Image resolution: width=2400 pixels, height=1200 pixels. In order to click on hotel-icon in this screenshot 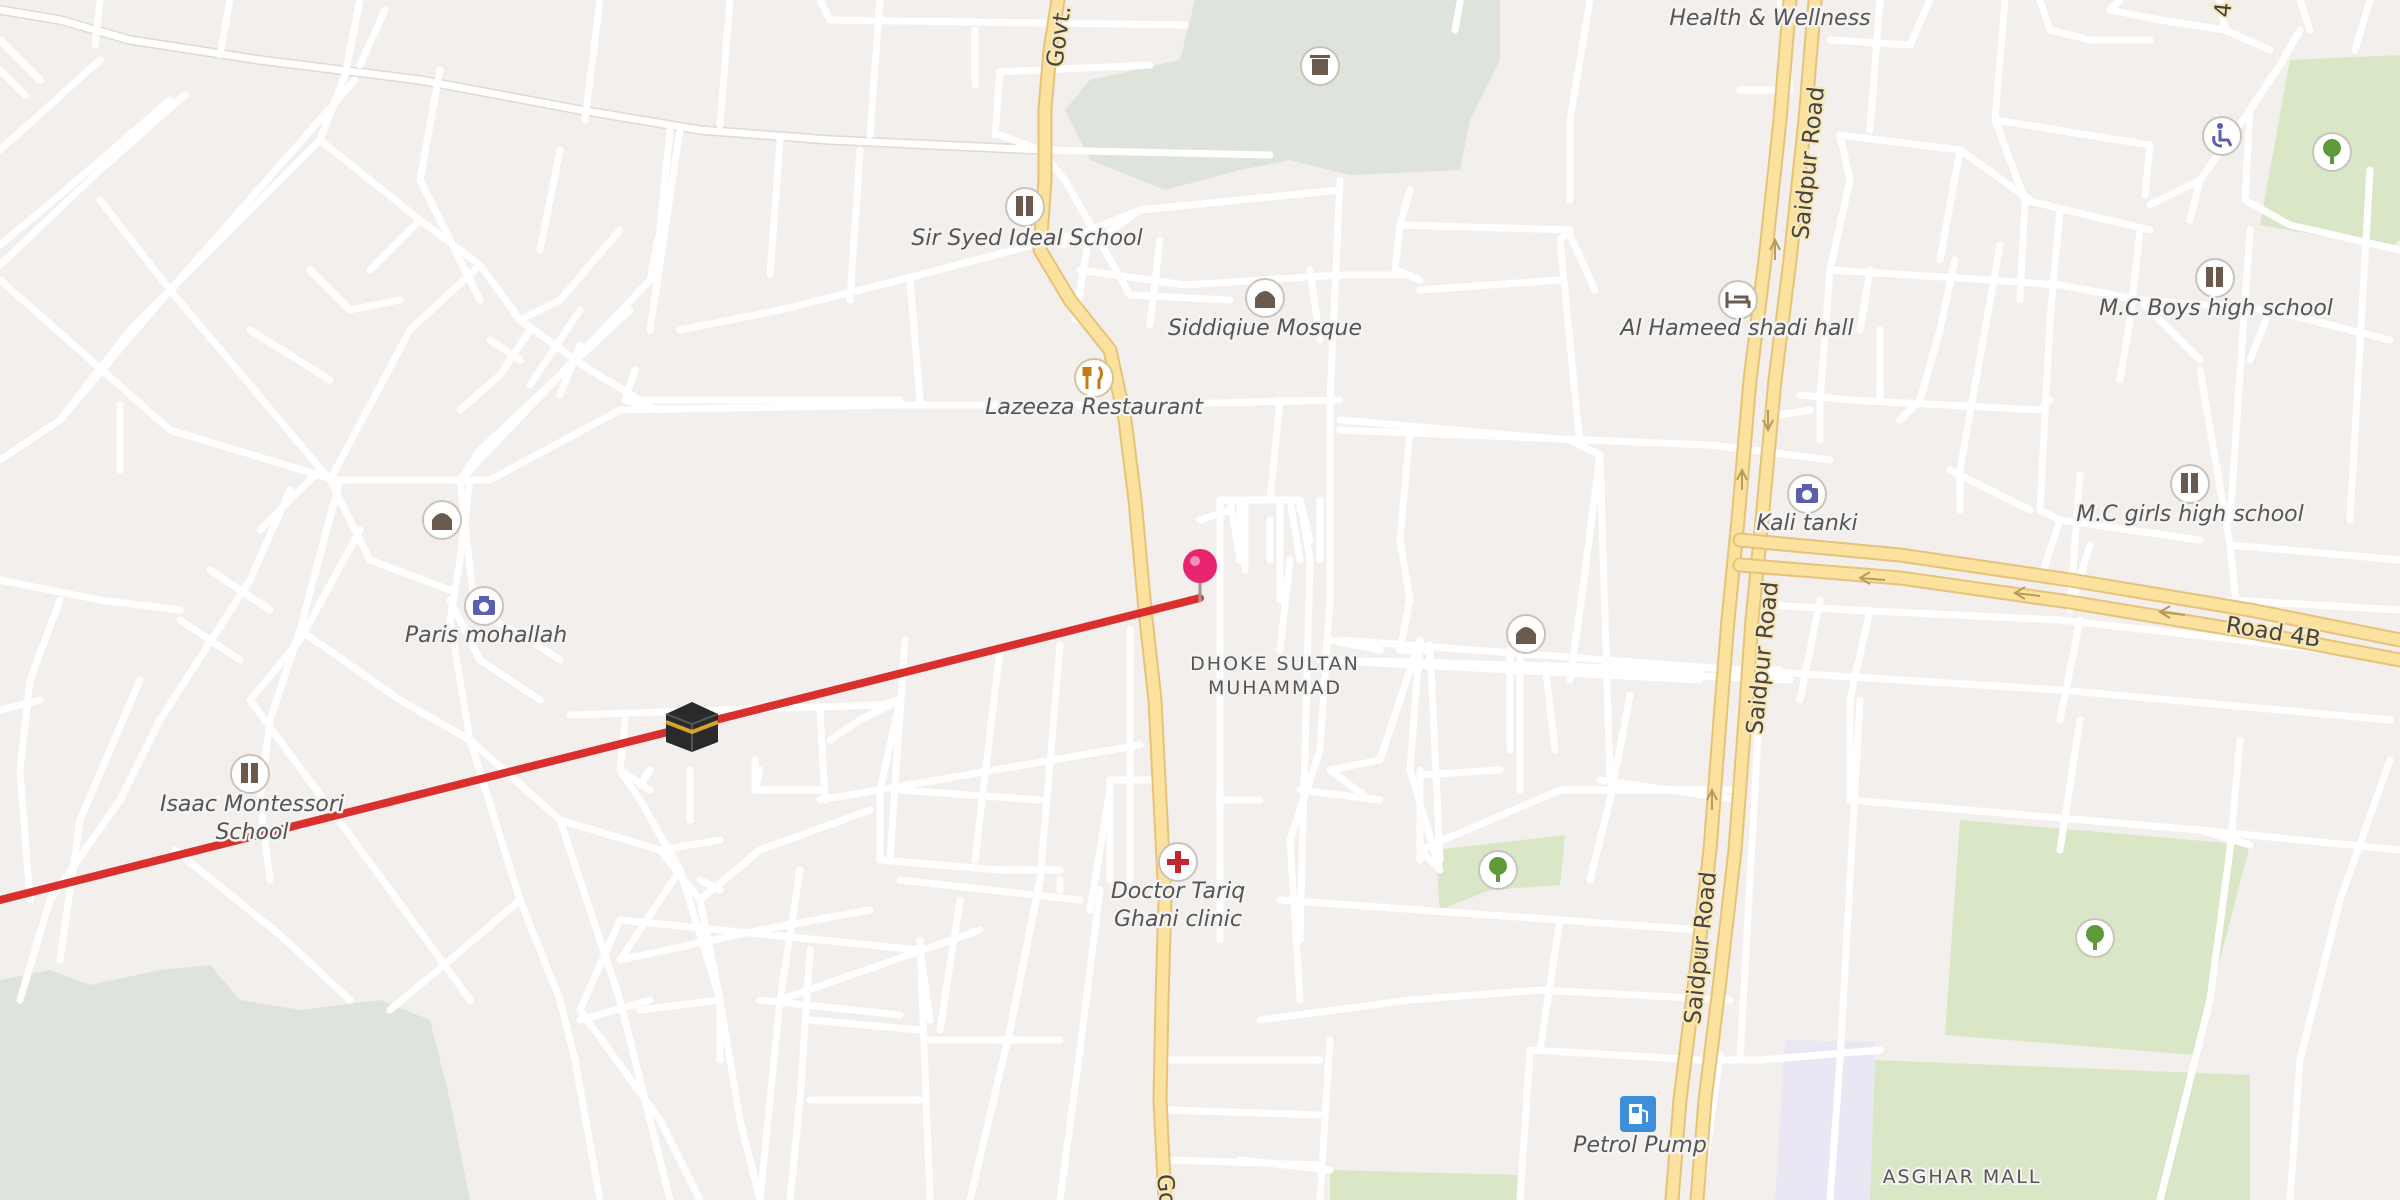, I will do `click(1738, 300)`.